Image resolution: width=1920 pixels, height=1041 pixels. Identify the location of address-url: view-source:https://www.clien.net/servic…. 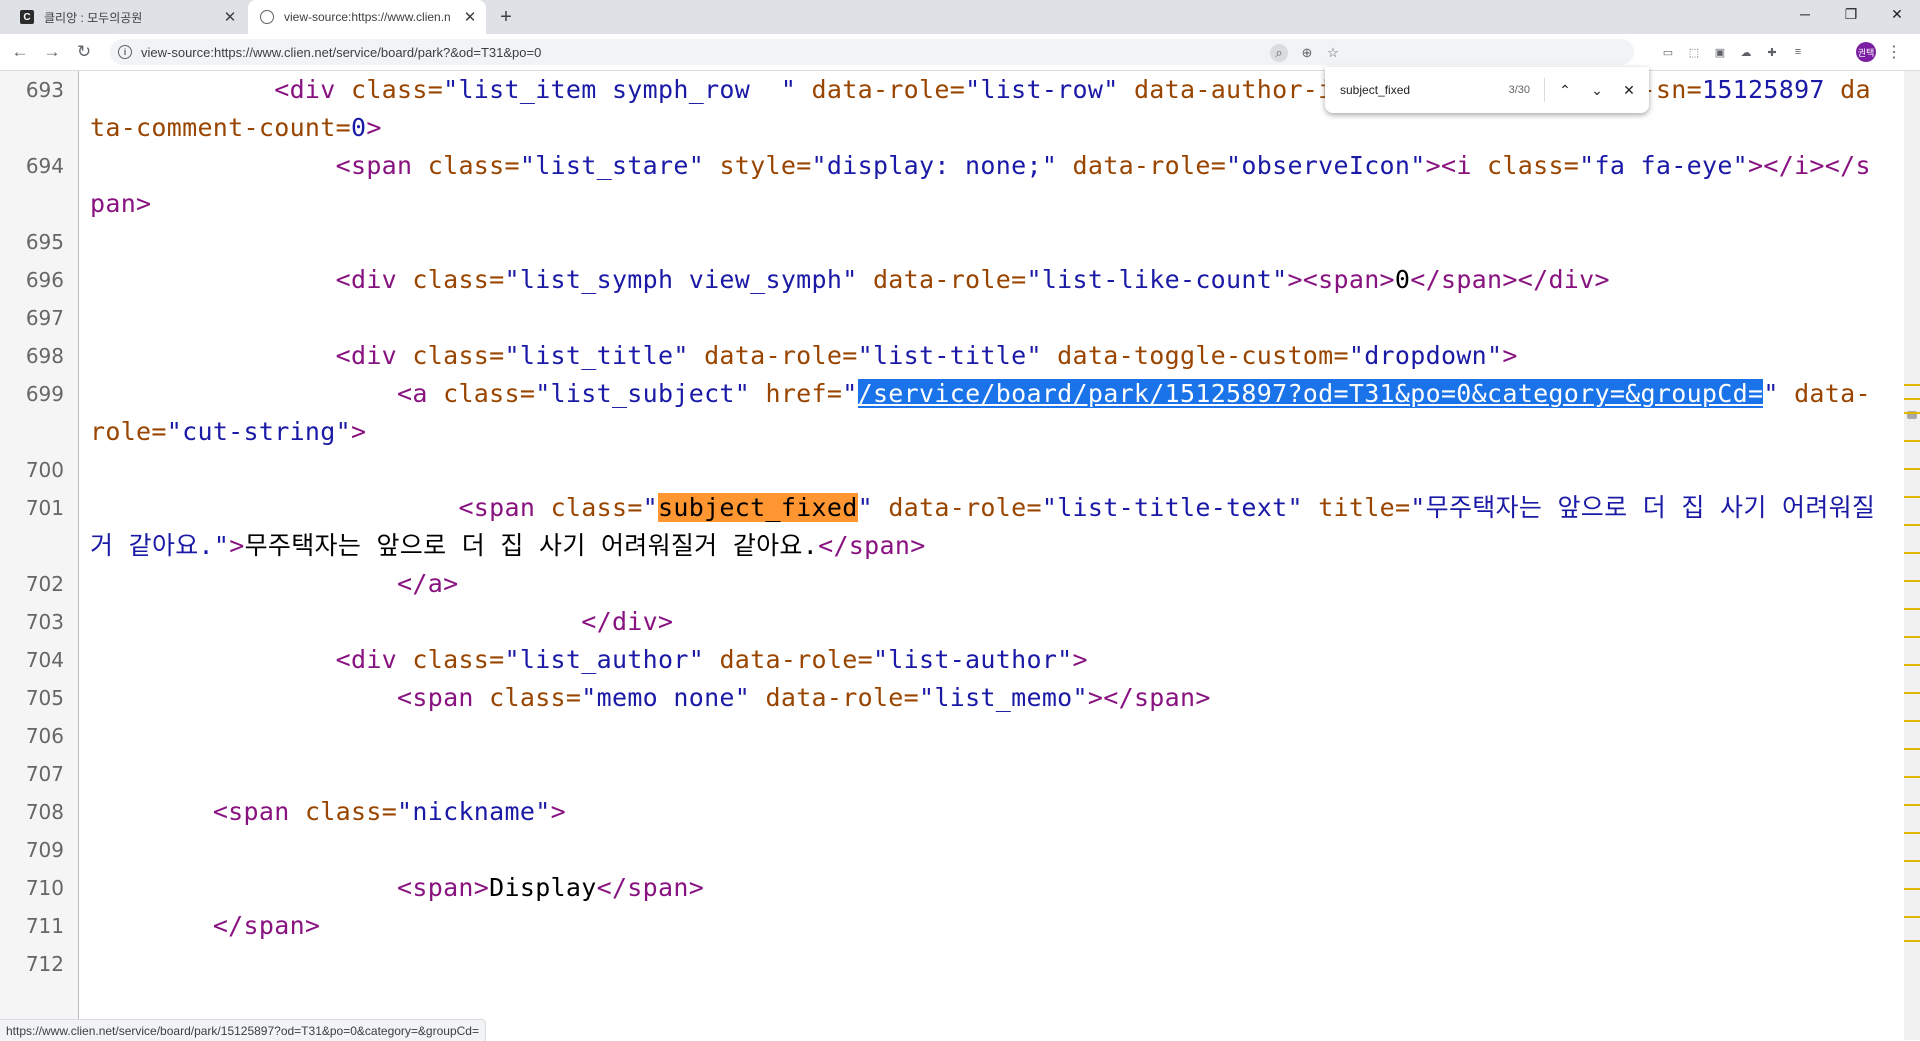
(341, 52).